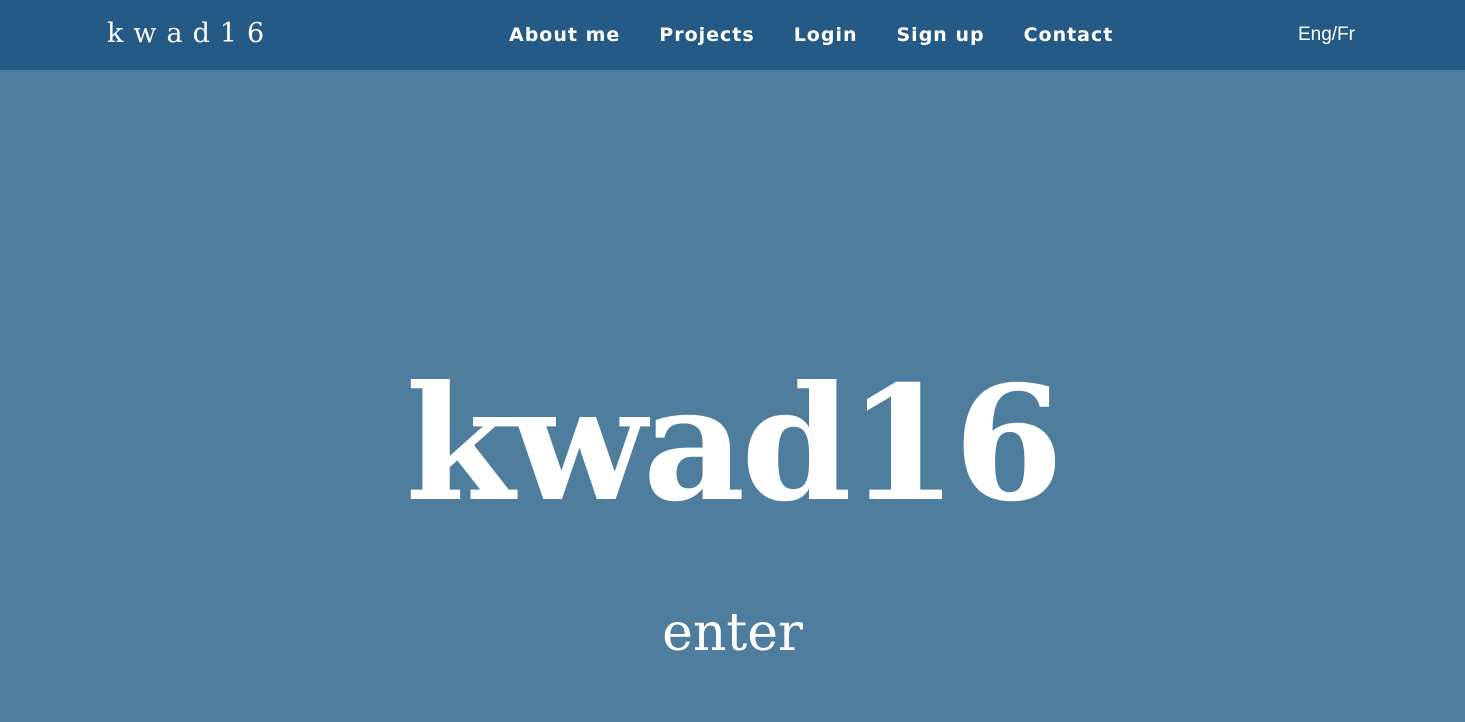 This screenshot has height=722, width=1465. Describe the element at coordinates (734, 444) in the screenshot. I see `hero-title: kwad16` at that location.